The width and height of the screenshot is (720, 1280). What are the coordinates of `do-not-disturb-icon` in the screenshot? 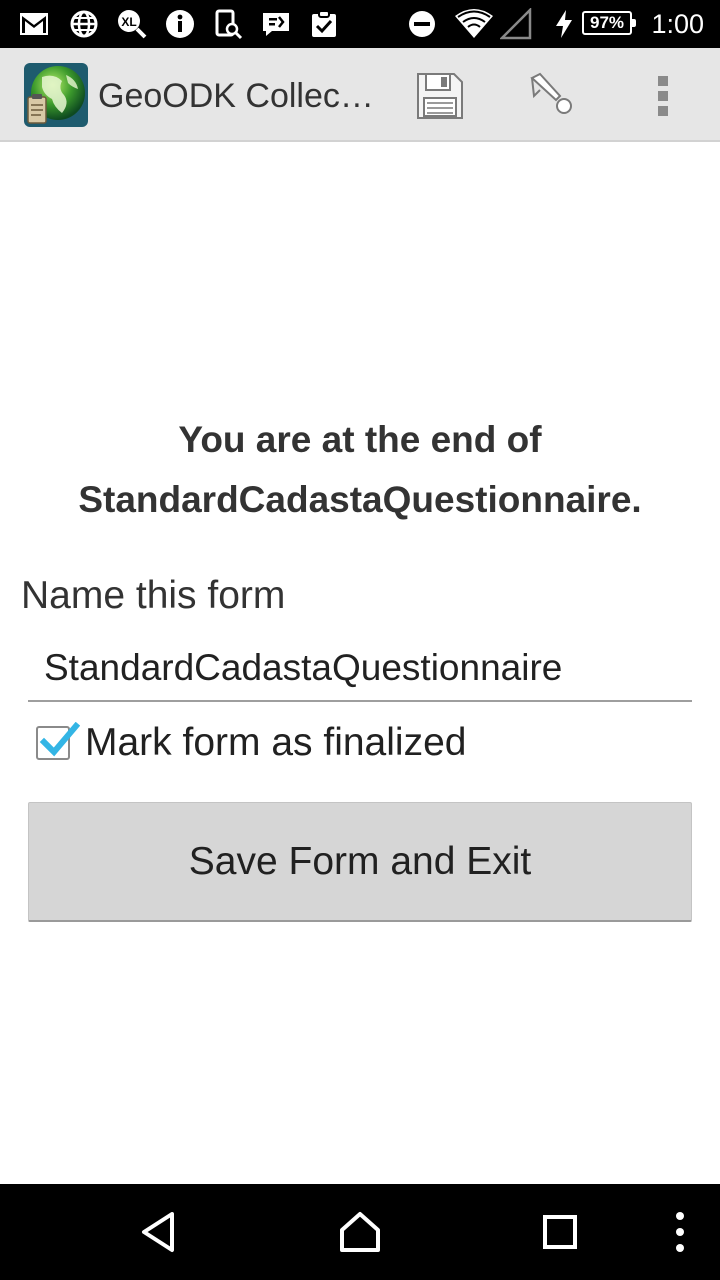 It's located at (422, 24).